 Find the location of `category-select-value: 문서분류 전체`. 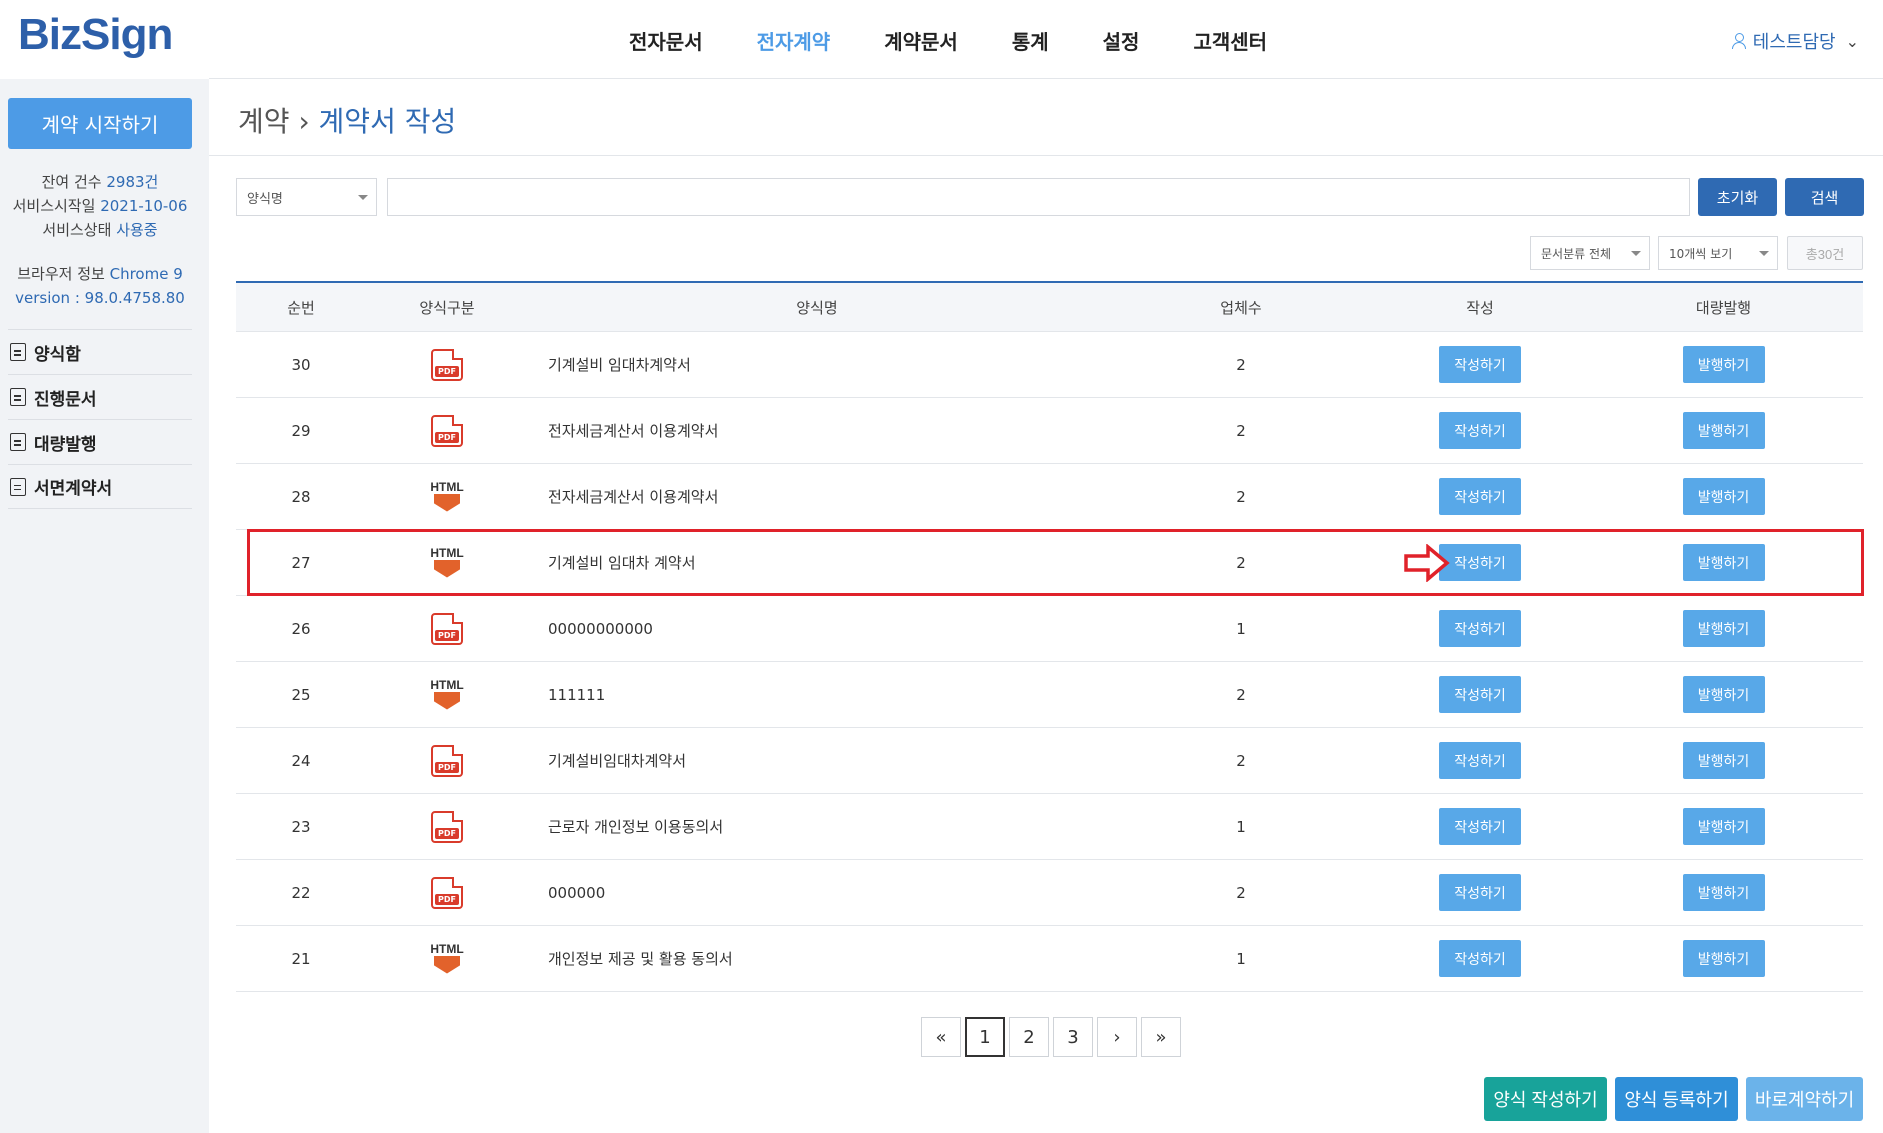

category-select-value: 문서분류 전체 is located at coordinates (1576, 253).